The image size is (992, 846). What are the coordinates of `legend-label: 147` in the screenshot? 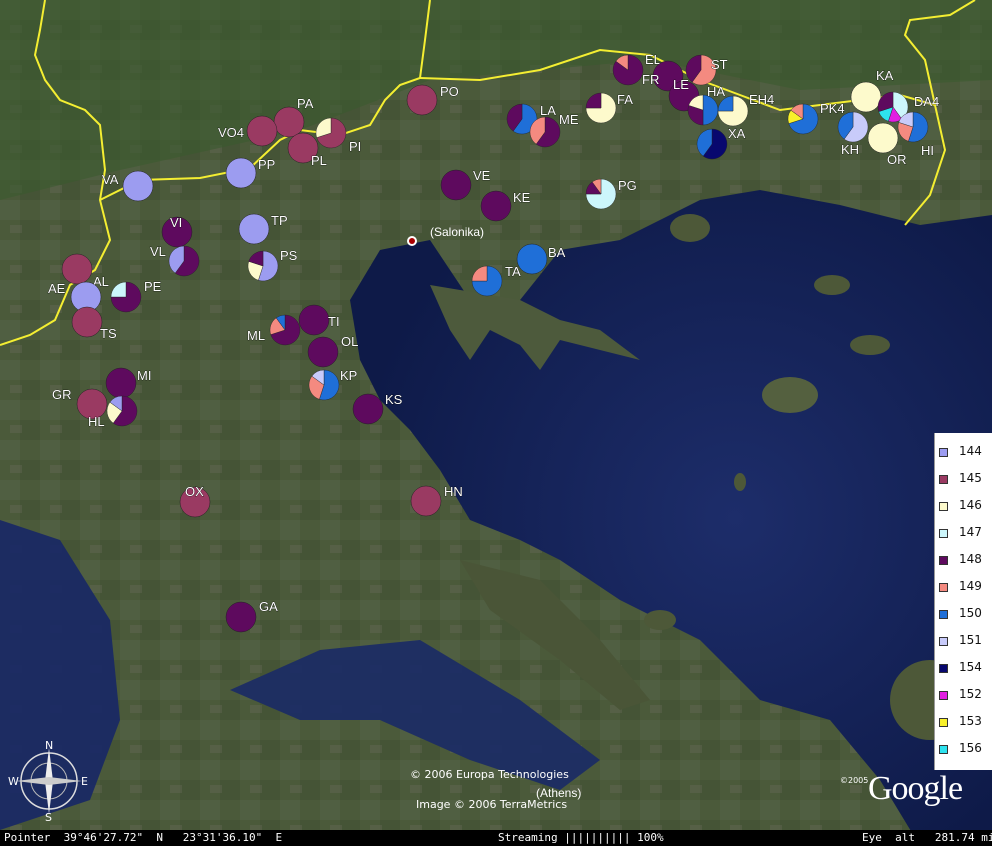 It's located at (970, 532).